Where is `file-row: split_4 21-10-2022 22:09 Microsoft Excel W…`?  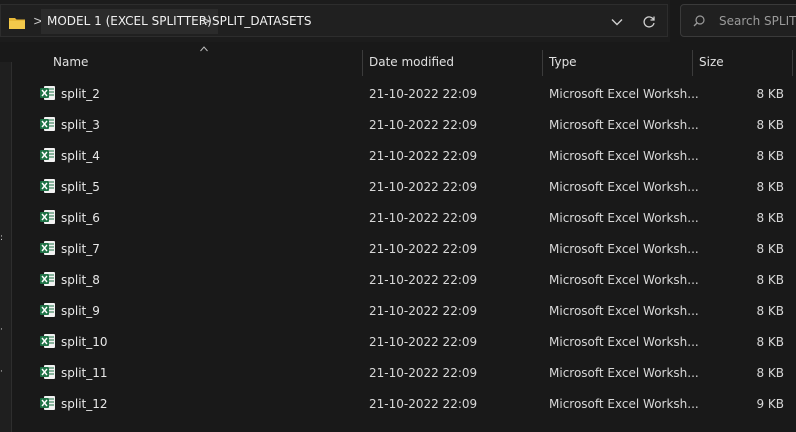 file-row: split_4 21-10-2022 22:09 Microsoft Excel W… is located at coordinates (409, 155).